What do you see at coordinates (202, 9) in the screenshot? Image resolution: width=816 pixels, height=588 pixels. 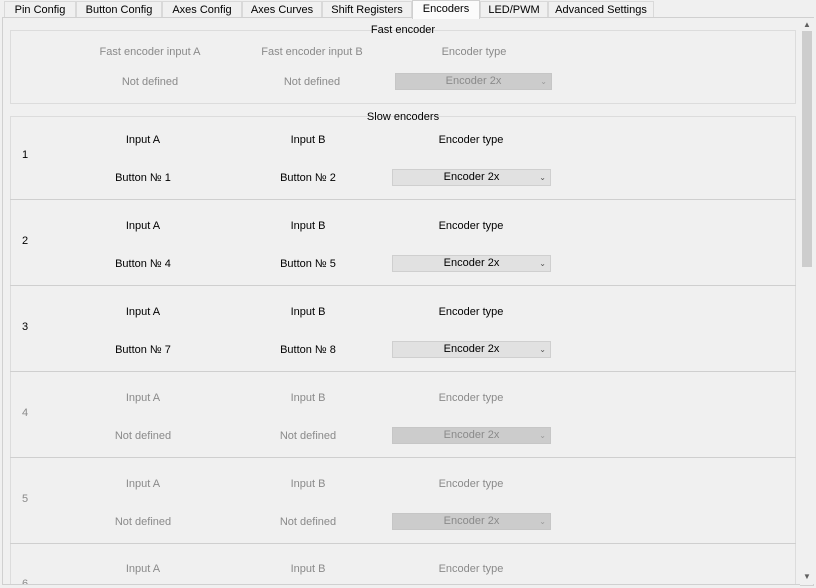 I see `tab-axes-config: Axes Config` at bounding box center [202, 9].